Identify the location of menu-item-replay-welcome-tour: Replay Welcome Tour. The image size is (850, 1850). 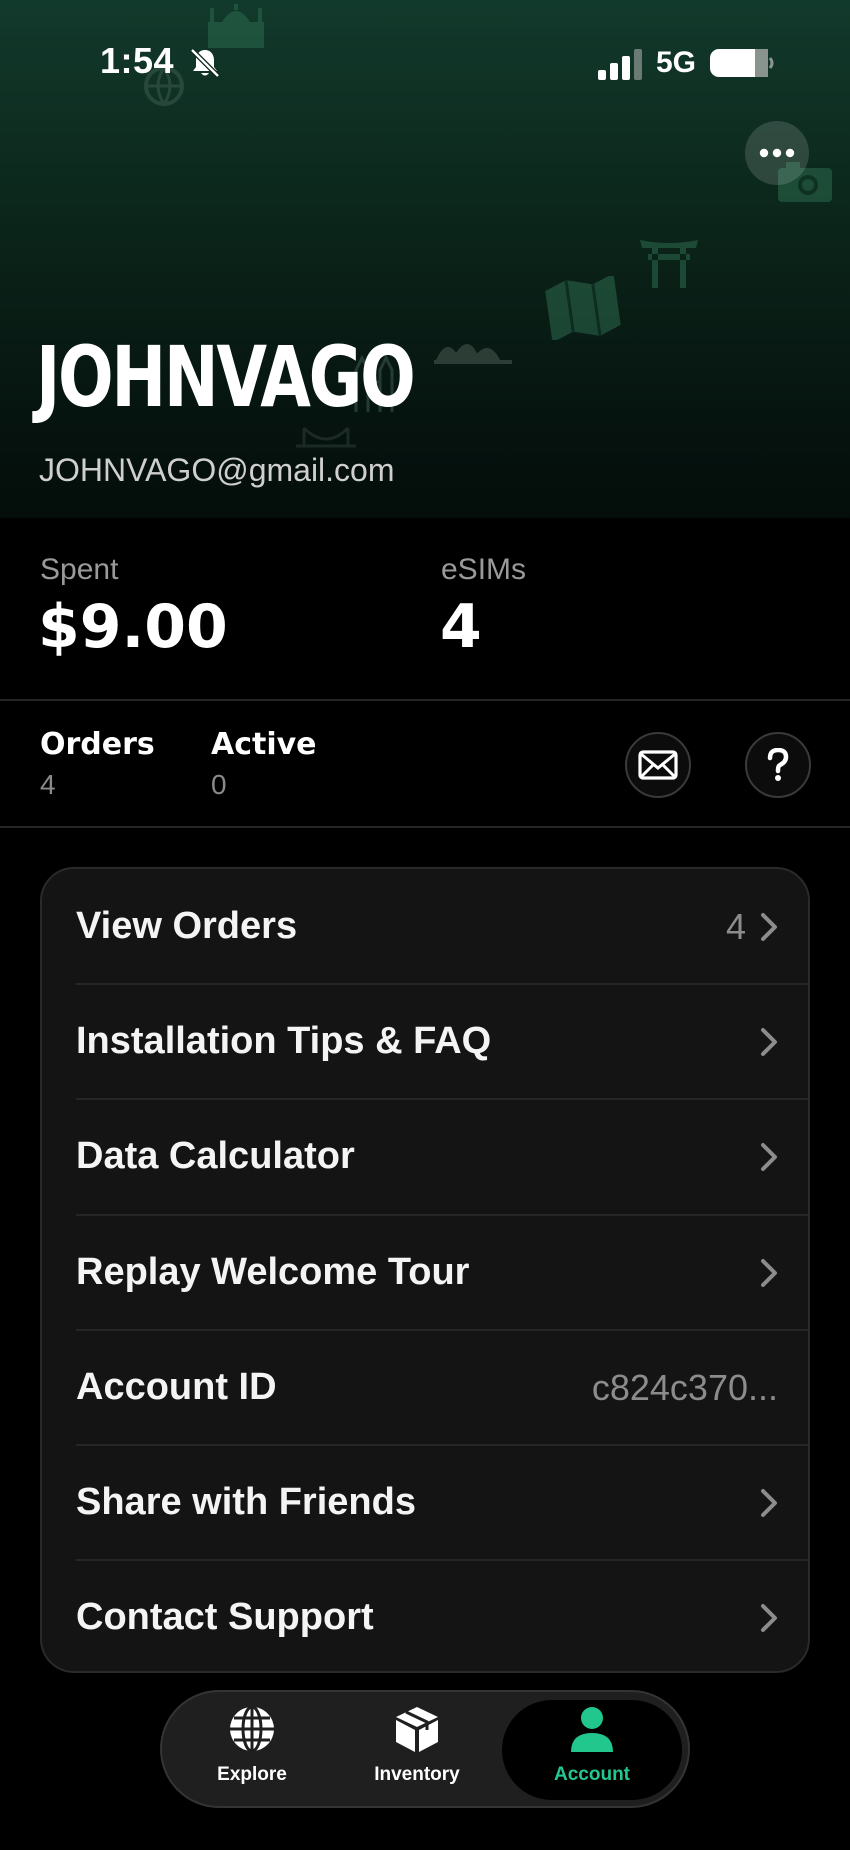
(425, 1272).